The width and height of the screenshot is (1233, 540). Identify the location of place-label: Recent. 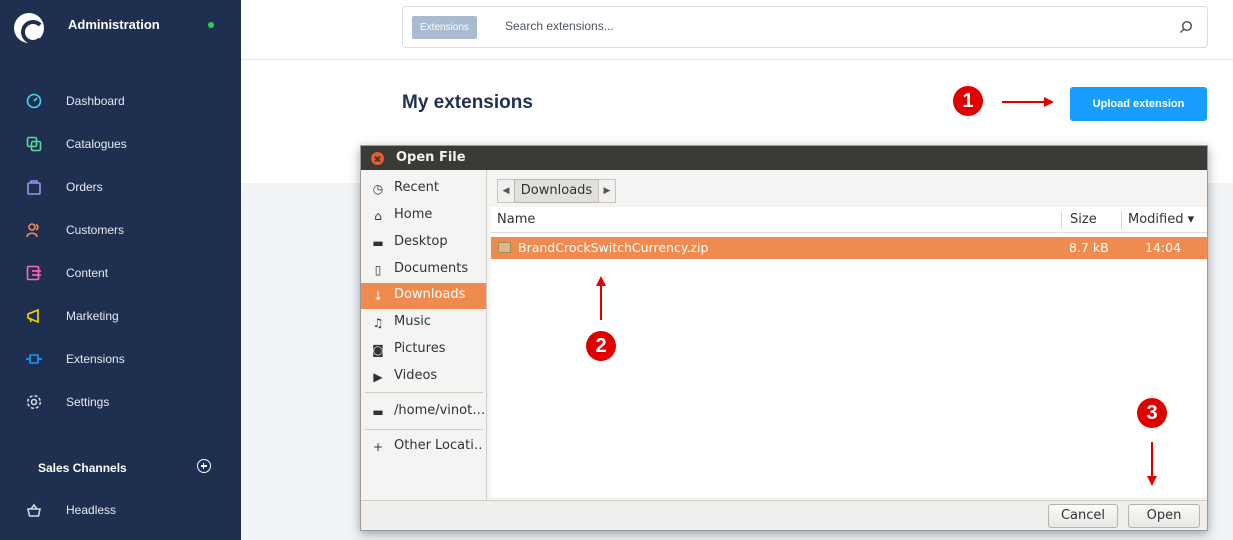
(416, 187).